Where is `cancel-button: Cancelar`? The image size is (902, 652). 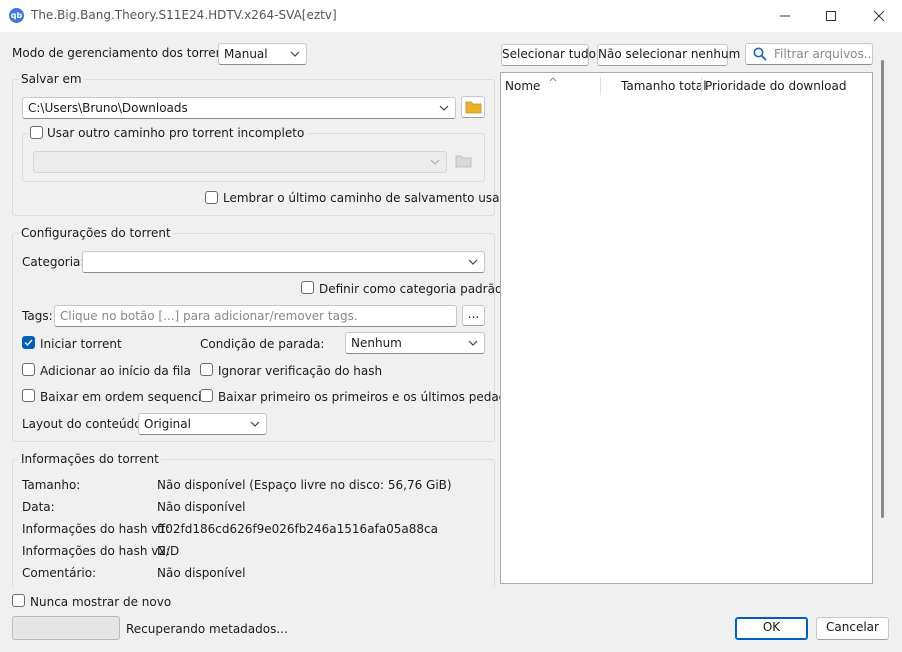
cancel-button: Cancelar is located at coordinates (852, 628).